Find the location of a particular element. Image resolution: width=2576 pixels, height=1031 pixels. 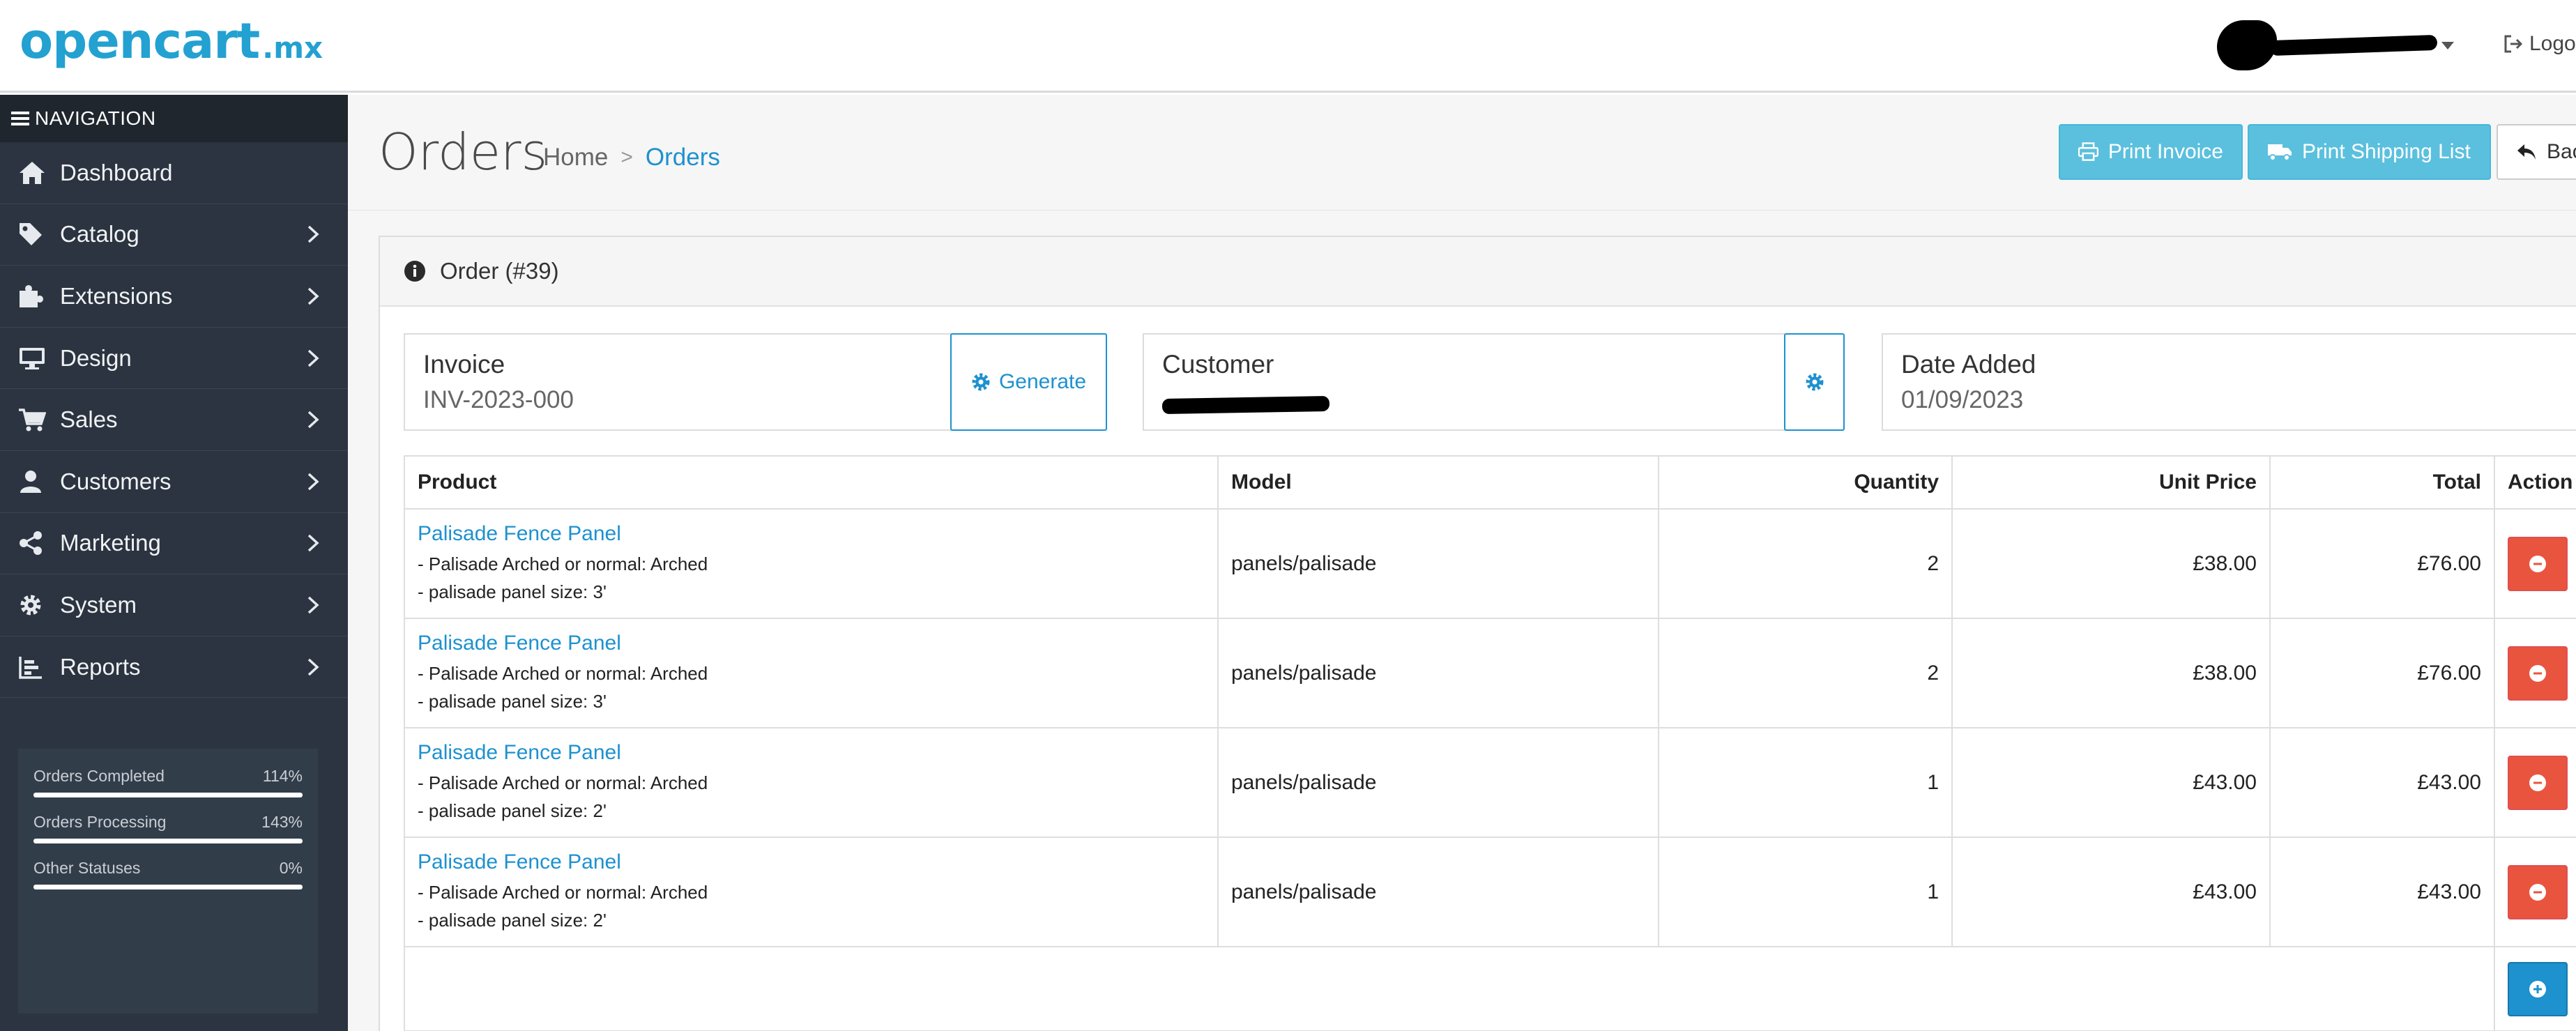

column-header-total: Total is located at coordinates (2382, 482).